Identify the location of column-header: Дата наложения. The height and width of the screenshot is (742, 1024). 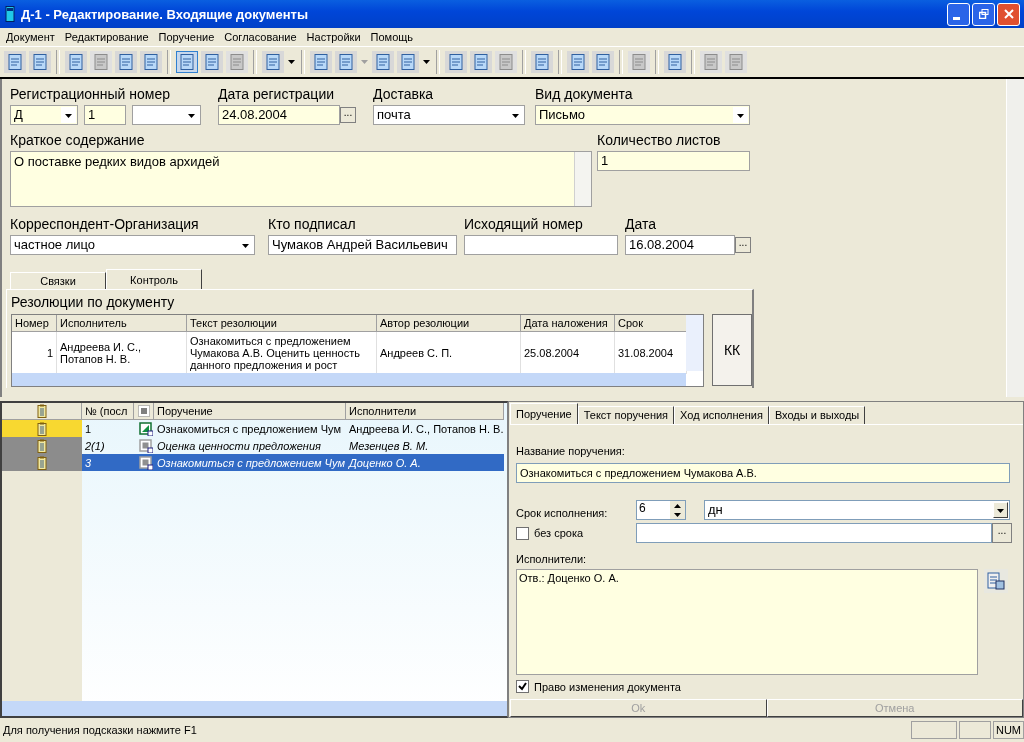
(568, 323).